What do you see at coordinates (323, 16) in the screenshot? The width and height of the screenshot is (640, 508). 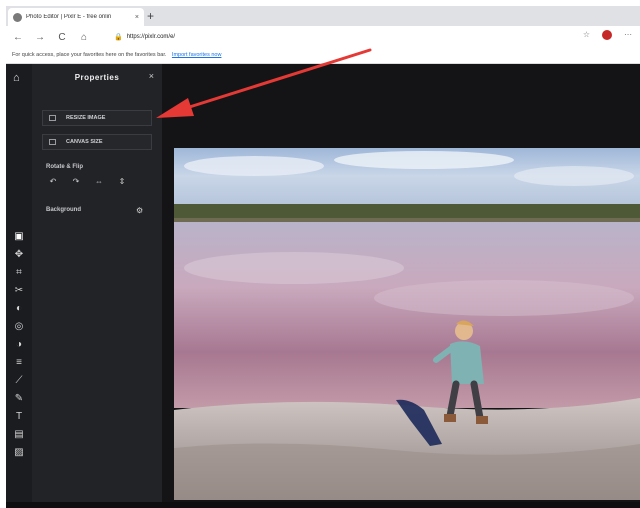 I see `browser-tab-bar: Photo Editor | Pixlr E - free onlin × +` at bounding box center [323, 16].